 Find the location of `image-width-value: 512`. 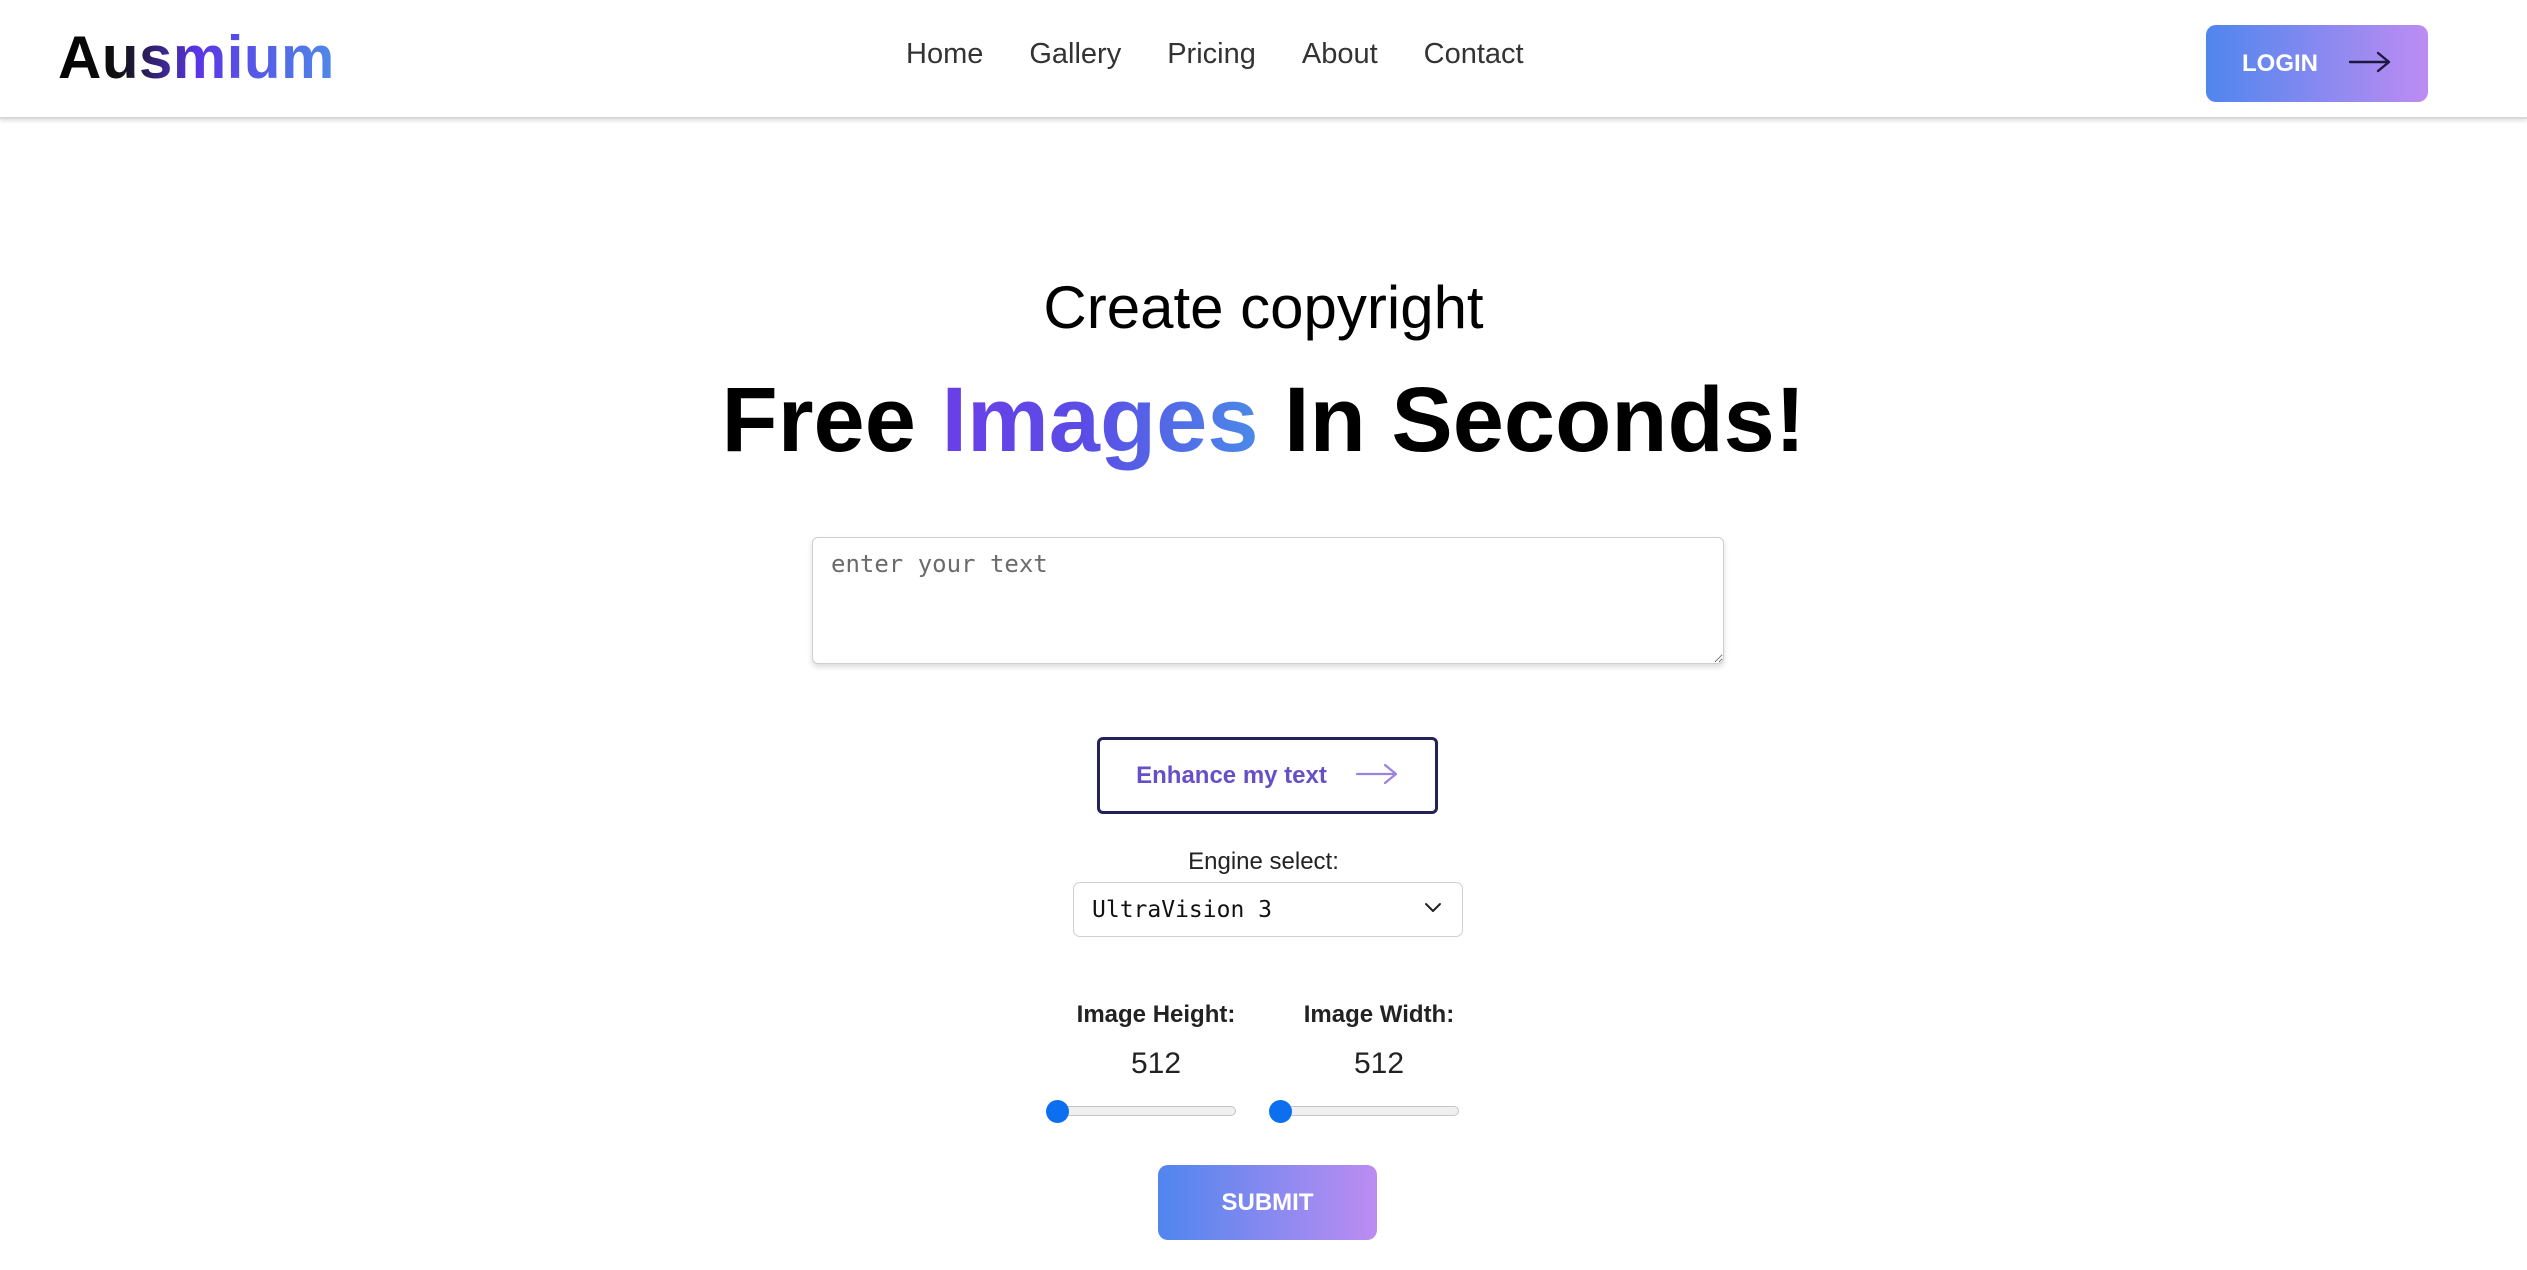

image-width-value: 512 is located at coordinates (1379, 1063).